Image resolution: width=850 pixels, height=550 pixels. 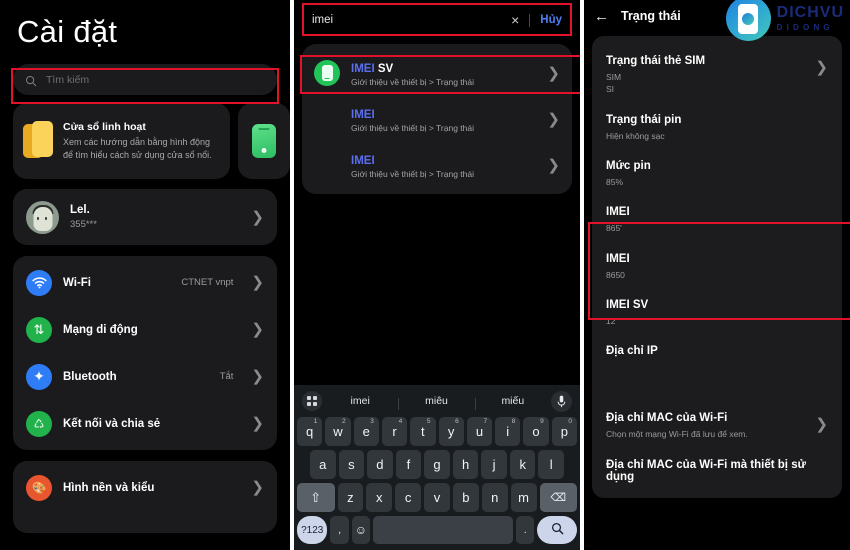 I want to click on key-c: c, so click(x=408, y=497).